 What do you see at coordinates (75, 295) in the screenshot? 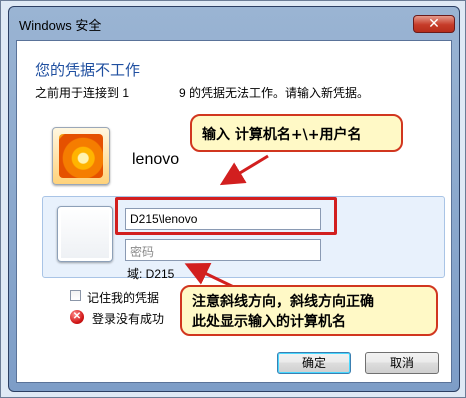
I see `remember-checkbox` at bounding box center [75, 295].